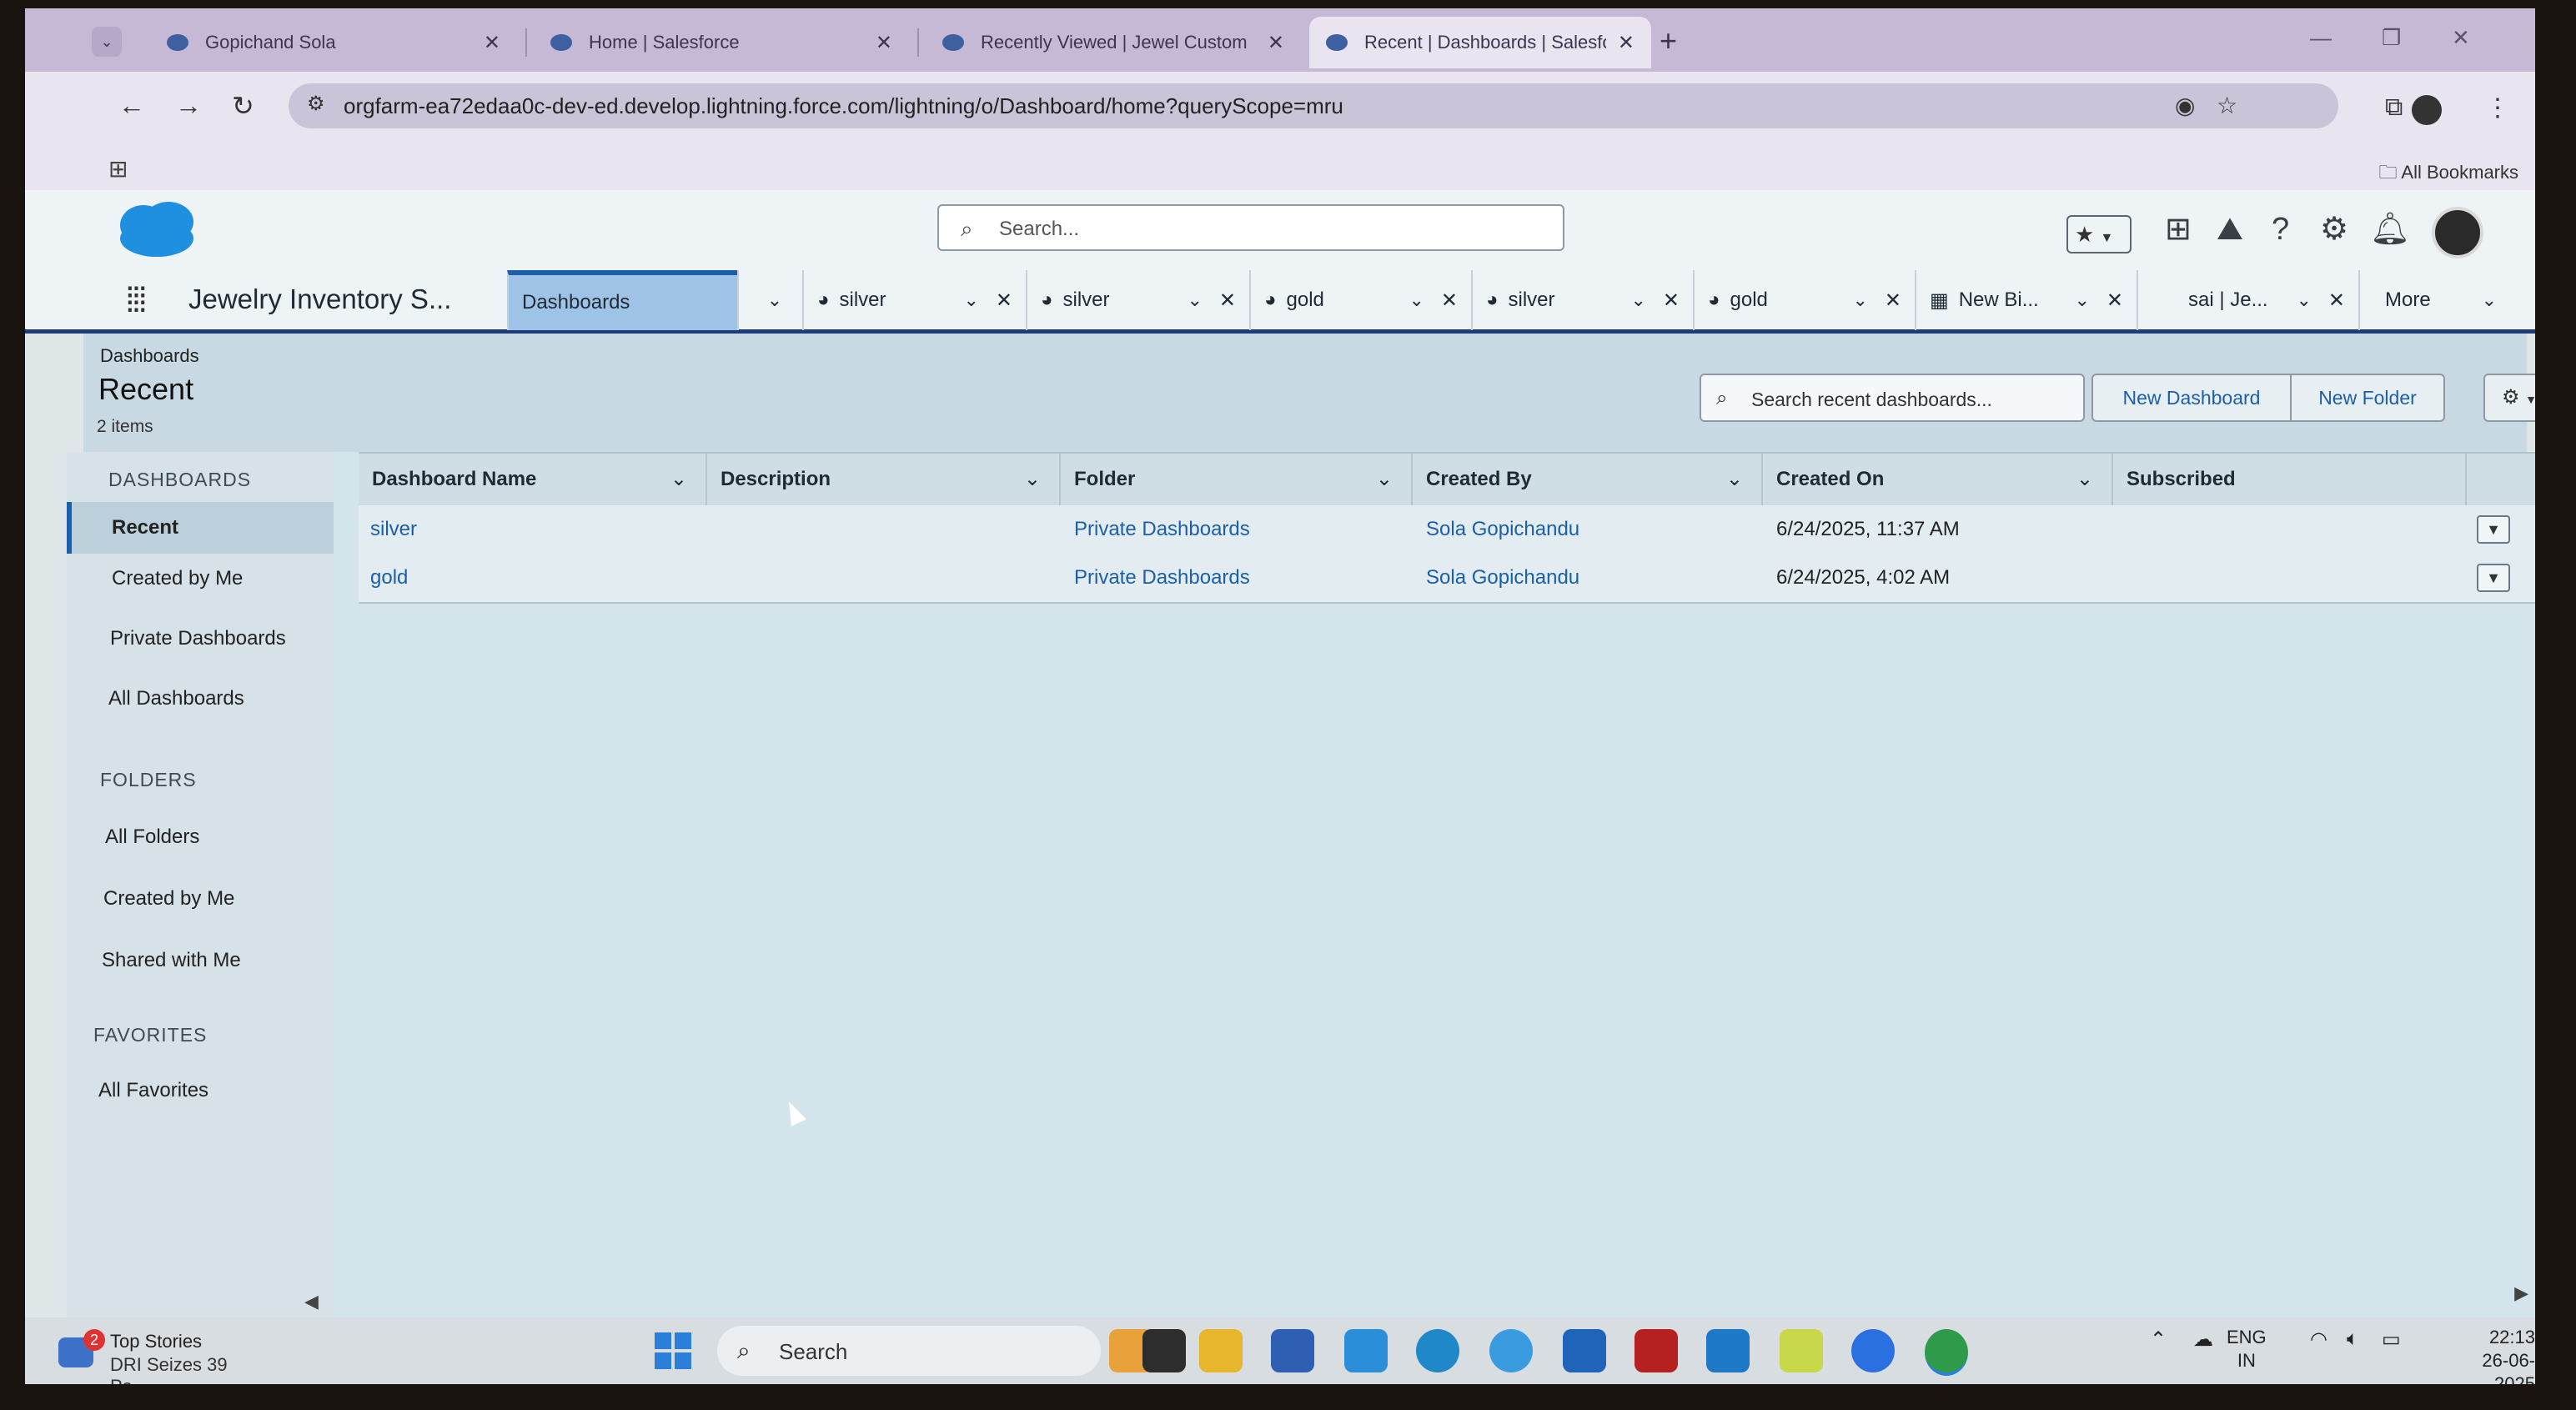 The image size is (2576, 1410). What do you see at coordinates (389, 578) in the screenshot?
I see `dashboard-name-link: gold` at bounding box center [389, 578].